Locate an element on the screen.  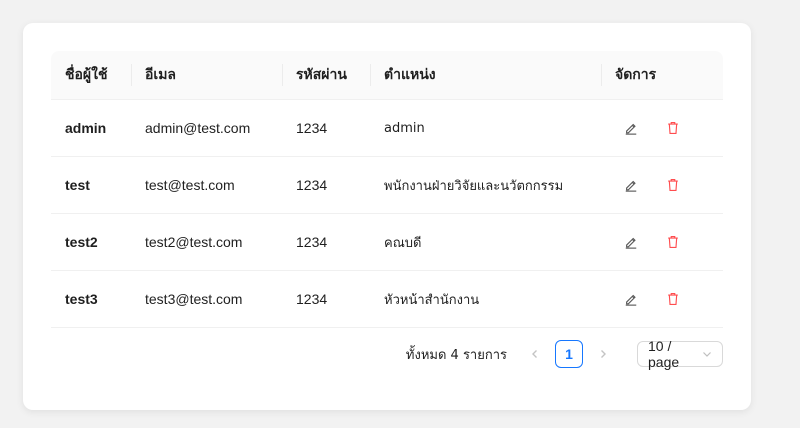
cell-position: พนักงานฝ่ายวิจัยและนวัตกกรรม is located at coordinates (485, 185).